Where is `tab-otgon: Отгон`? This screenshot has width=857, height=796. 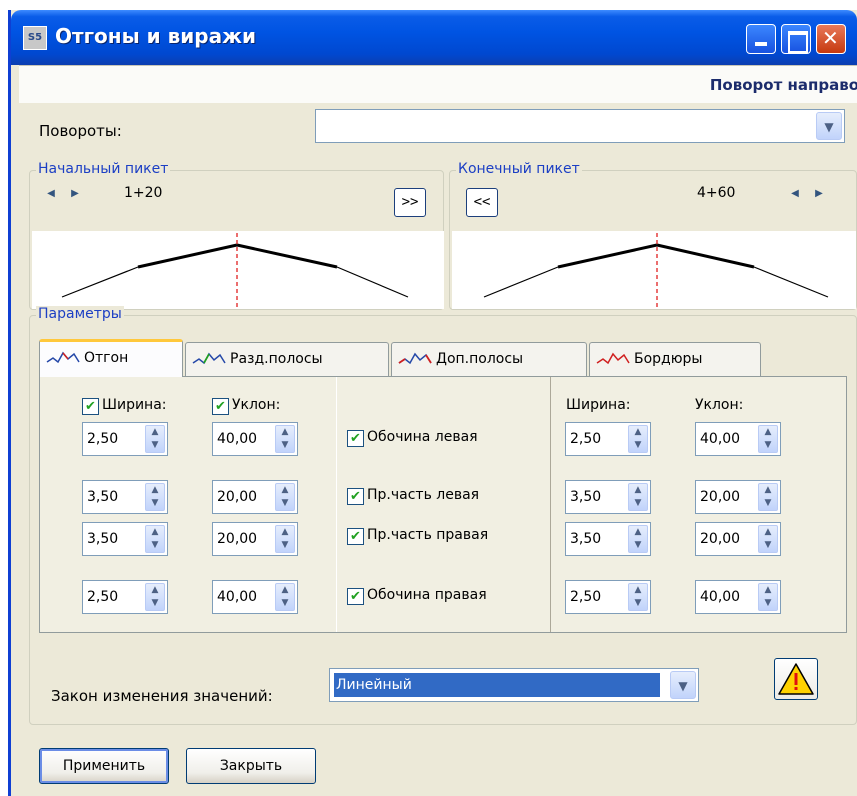
tab-otgon: Отгон is located at coordinates (111, 358).